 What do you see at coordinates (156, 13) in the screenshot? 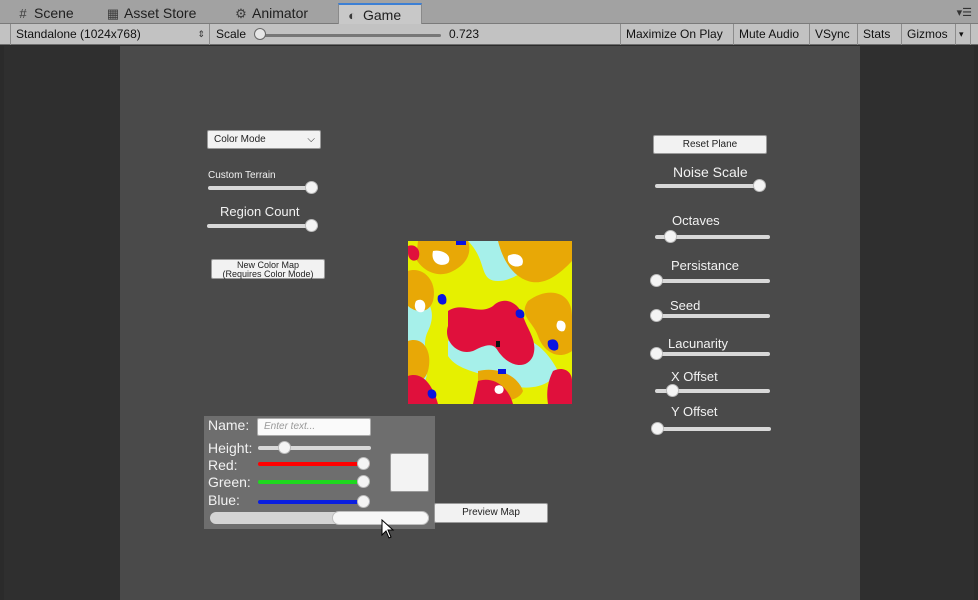
I see `tab-asset-store: ▦ Asset Store` at bounding box center [156, 13].